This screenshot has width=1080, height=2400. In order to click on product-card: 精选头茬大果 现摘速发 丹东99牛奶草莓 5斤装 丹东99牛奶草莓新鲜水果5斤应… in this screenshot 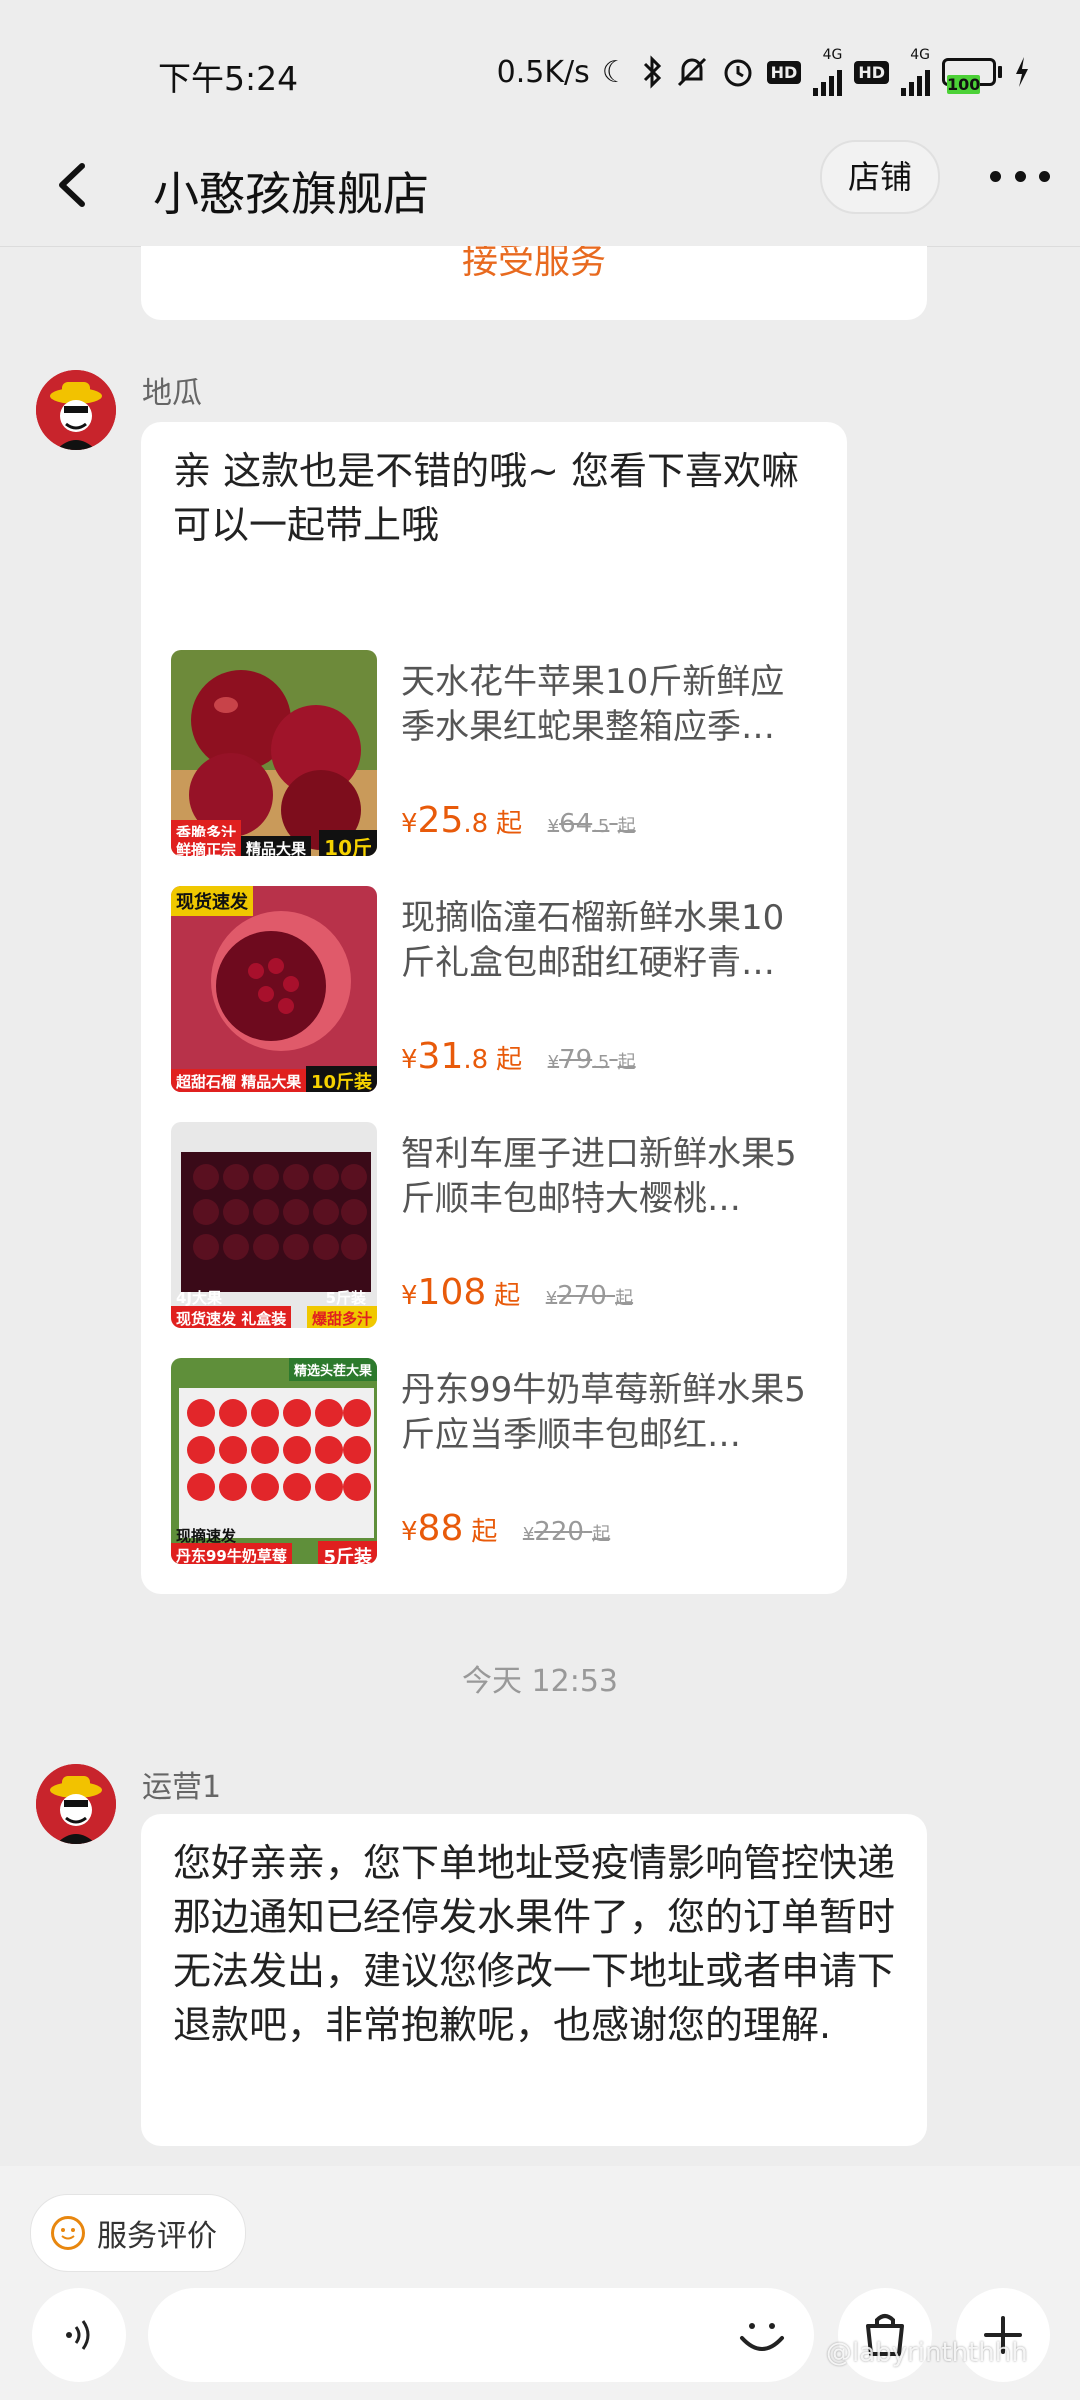, I will do `click(491, 1461)`.